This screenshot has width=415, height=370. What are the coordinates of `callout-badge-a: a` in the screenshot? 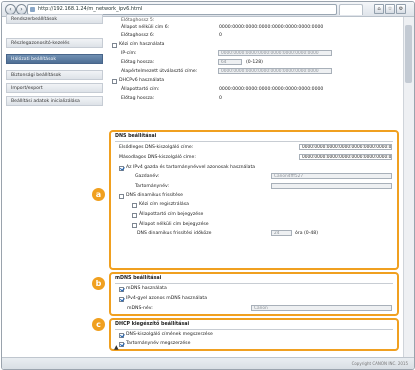 It's located at (98, 194).